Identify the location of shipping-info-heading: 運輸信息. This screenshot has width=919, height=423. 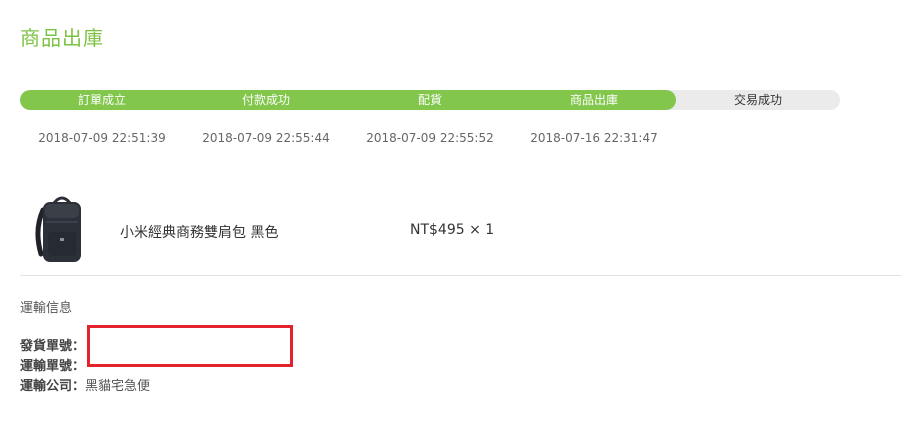
(46, 308).